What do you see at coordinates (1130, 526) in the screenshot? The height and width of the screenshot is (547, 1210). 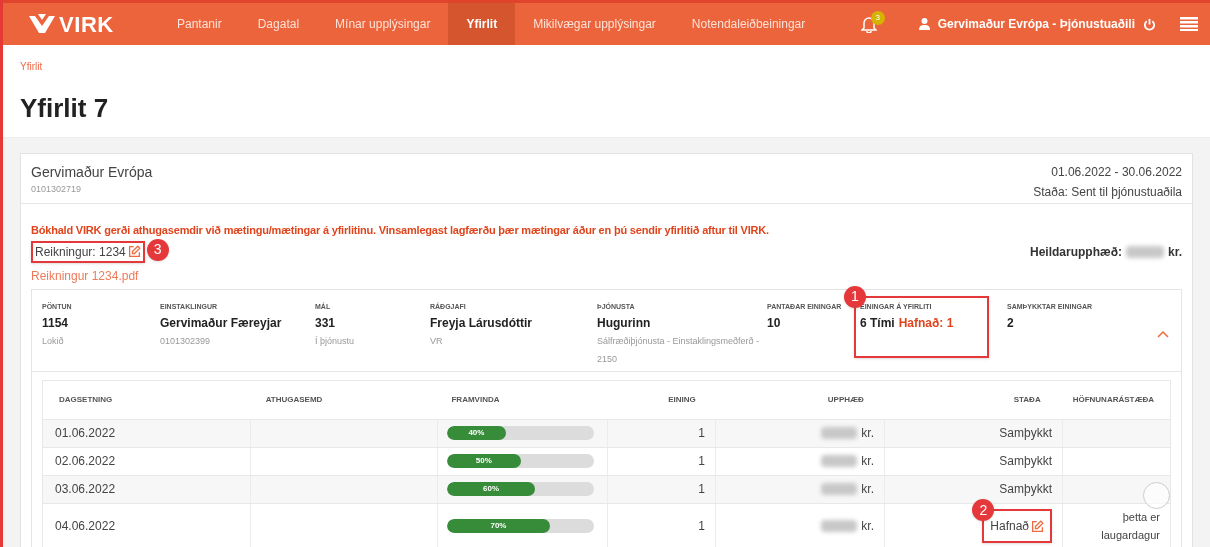 I see `rejection-reason: þetta er laugardagur` at bounding box center [1130, 526].